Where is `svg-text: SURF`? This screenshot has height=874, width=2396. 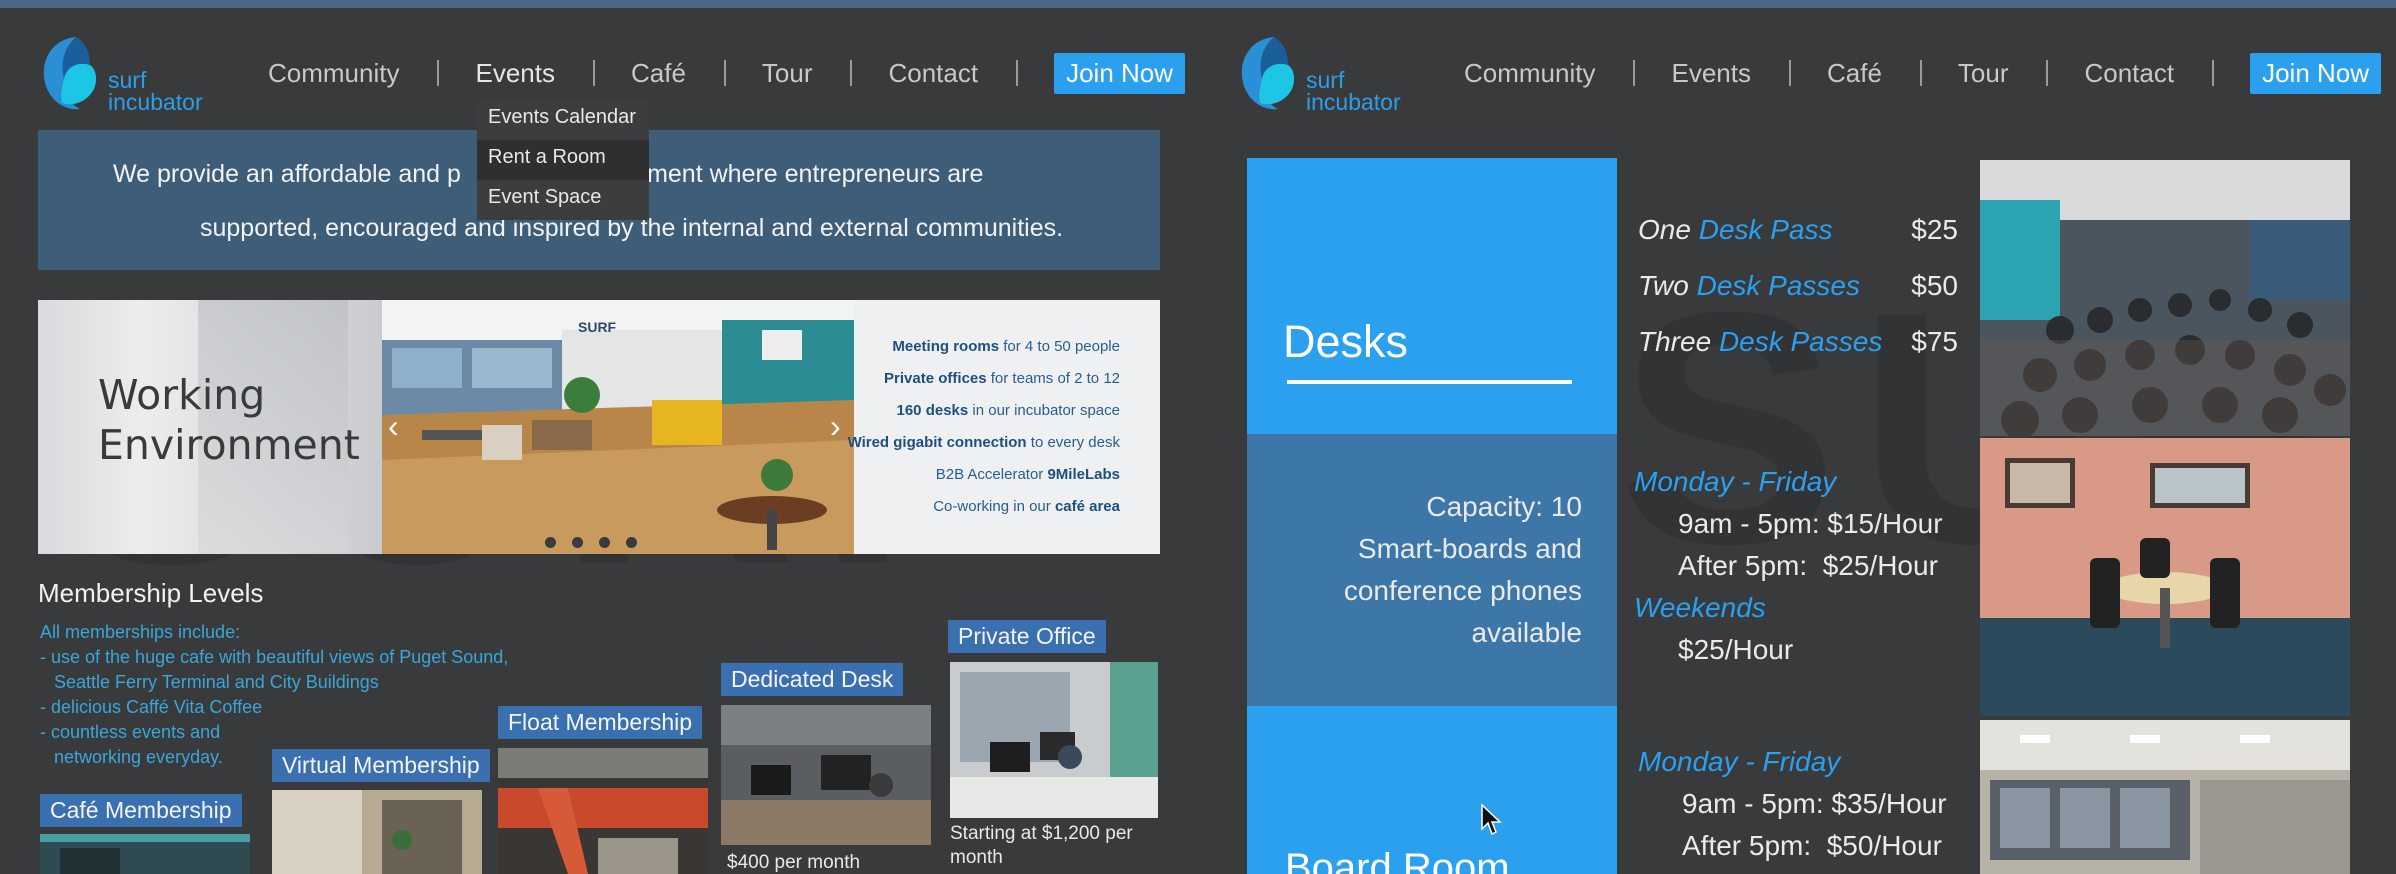 svg-text: SURF is located at coordinates (597, 327).